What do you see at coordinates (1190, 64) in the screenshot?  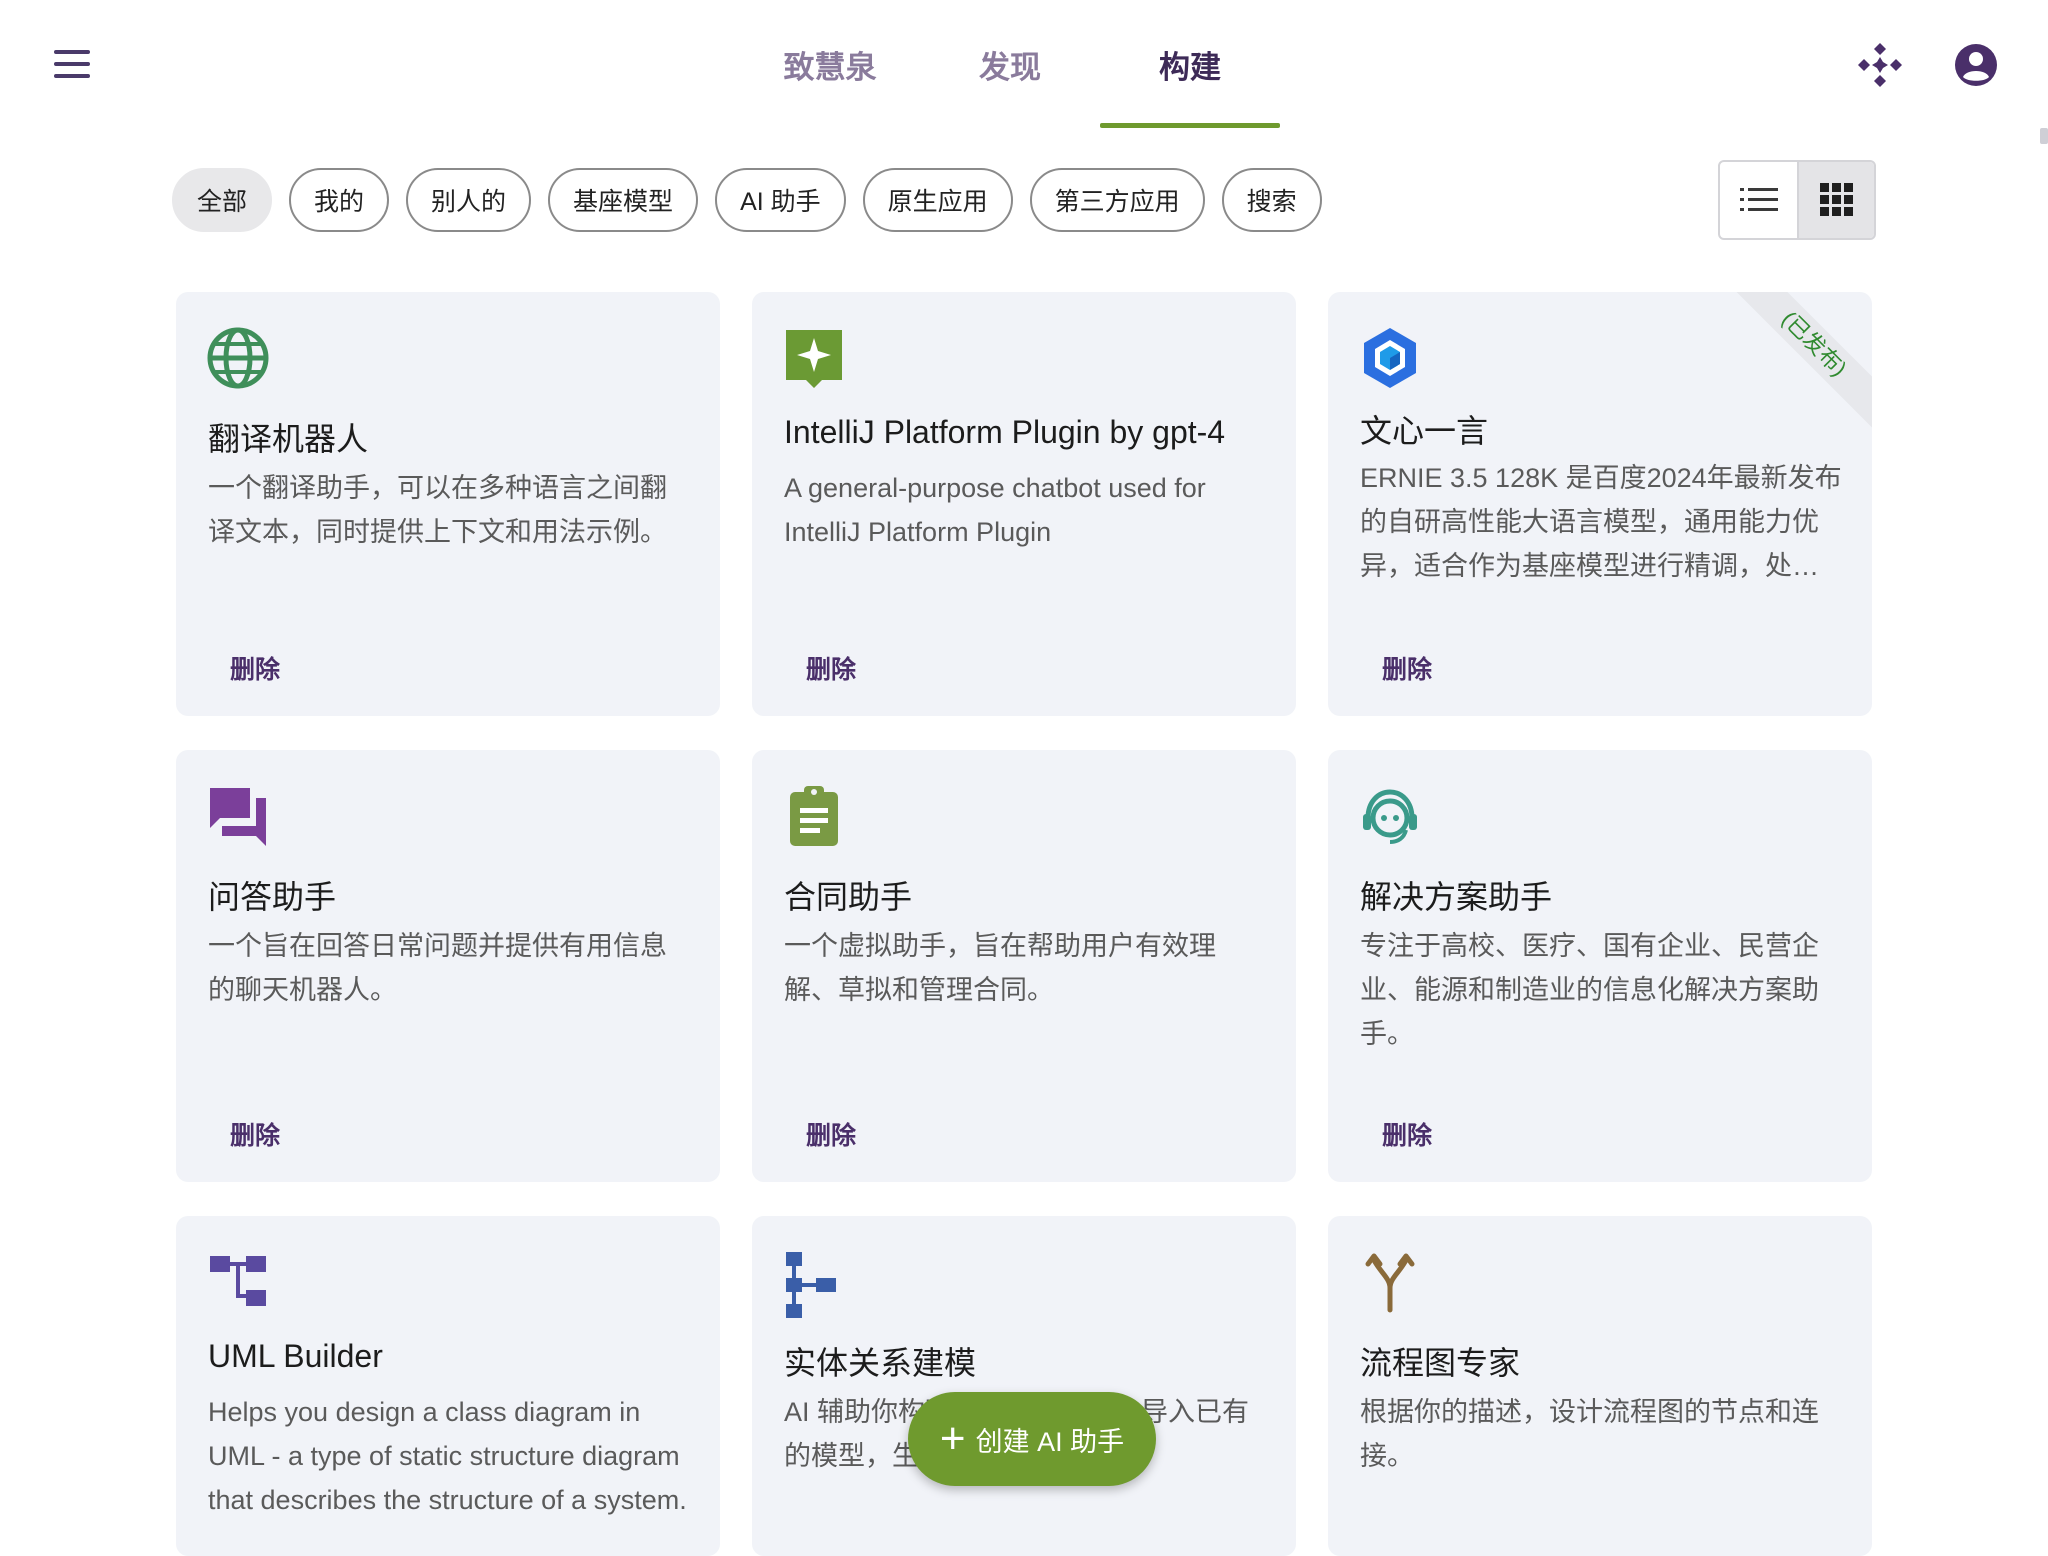 I see `tab-build: 构建` at bounding box center [1190, 64].